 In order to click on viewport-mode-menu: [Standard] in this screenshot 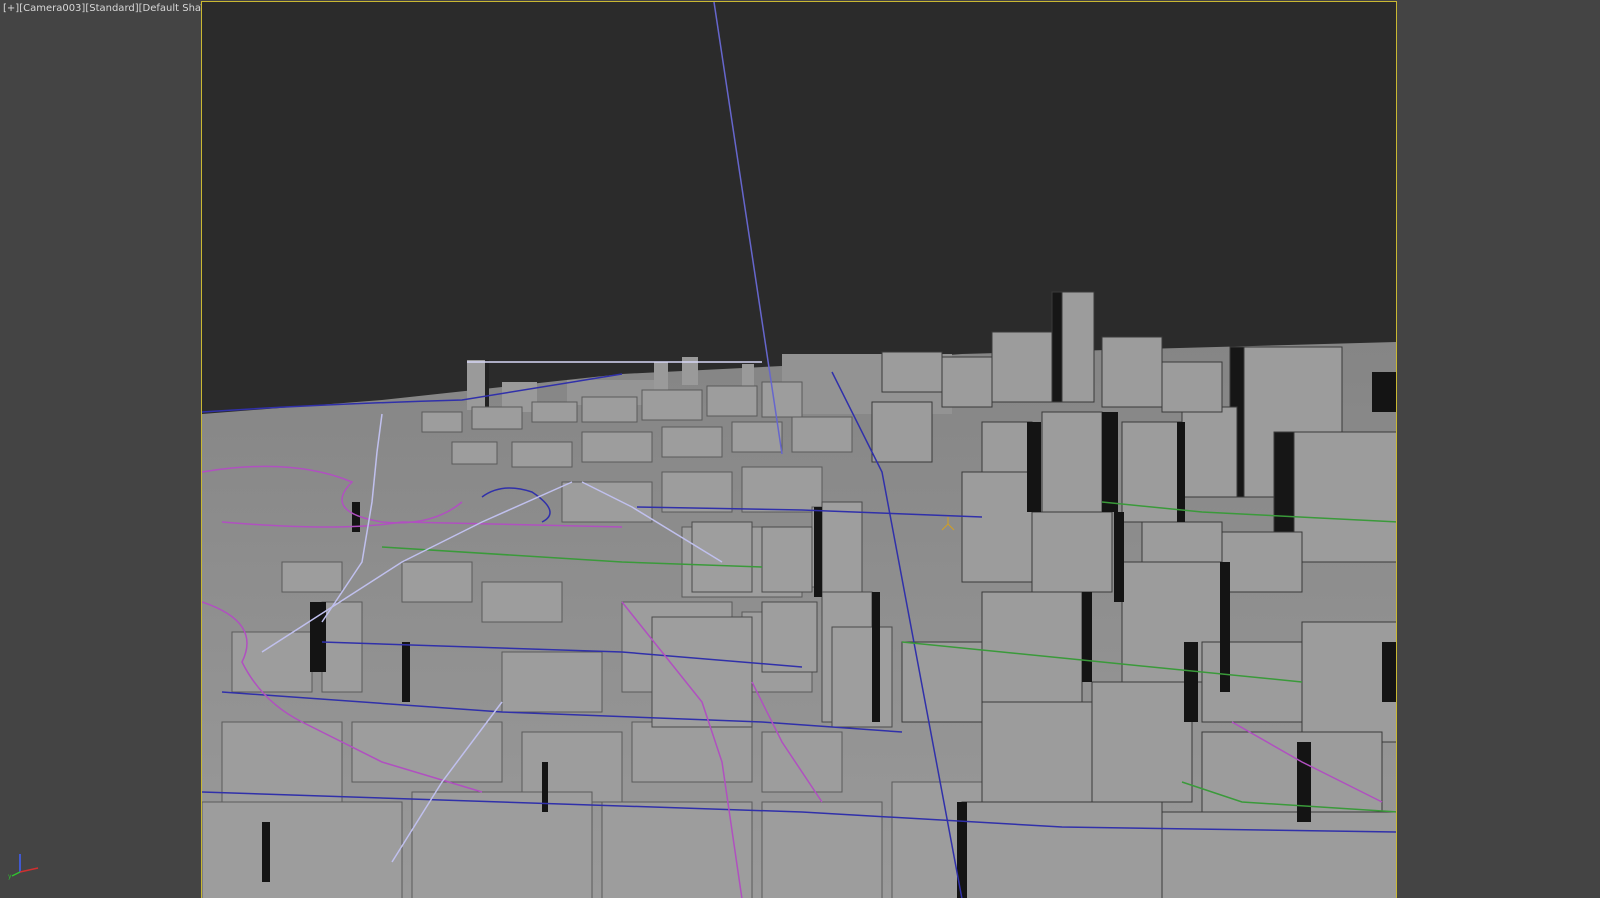, I will do `click(111, 8)`.